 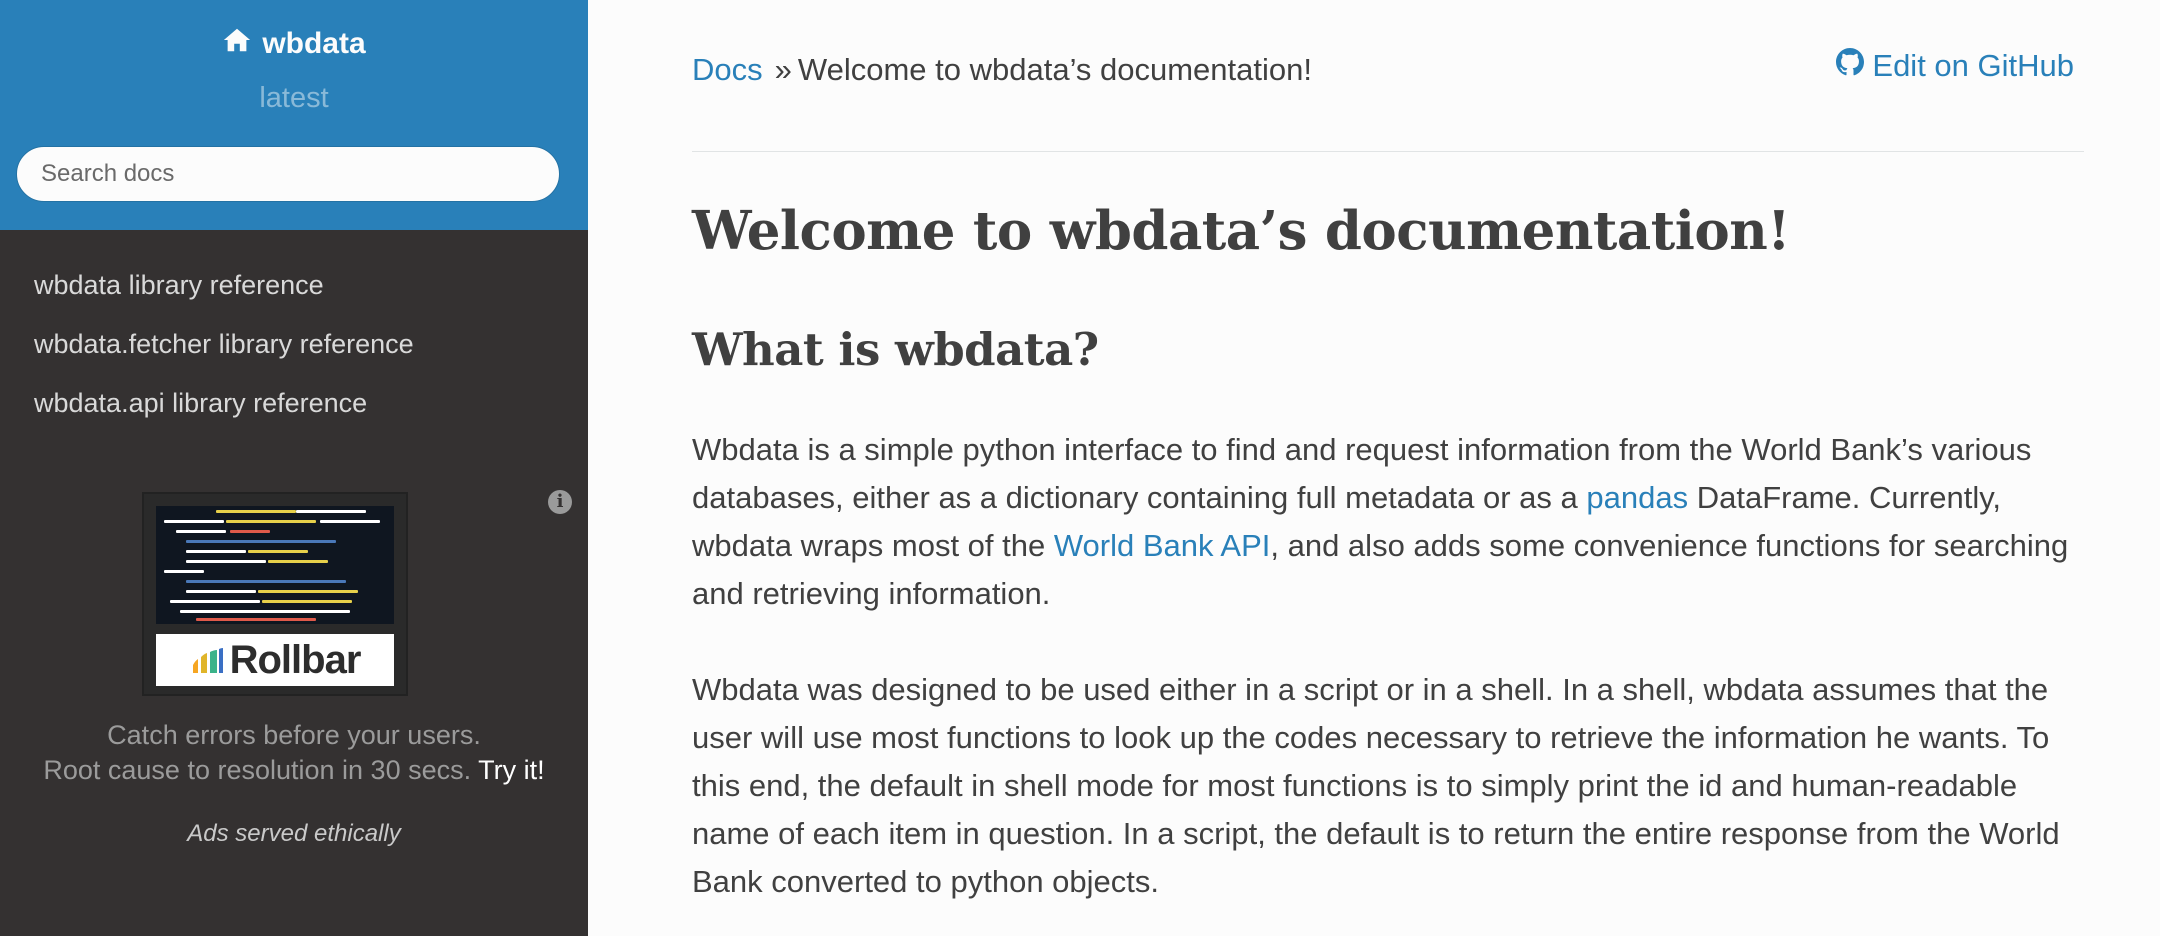 What do you see at coordinates (1054, 69) in the screenshot?
I see `breadcrumb-current: Welcome to wbdata’s documentation!` at bounding box center [1054, 69].